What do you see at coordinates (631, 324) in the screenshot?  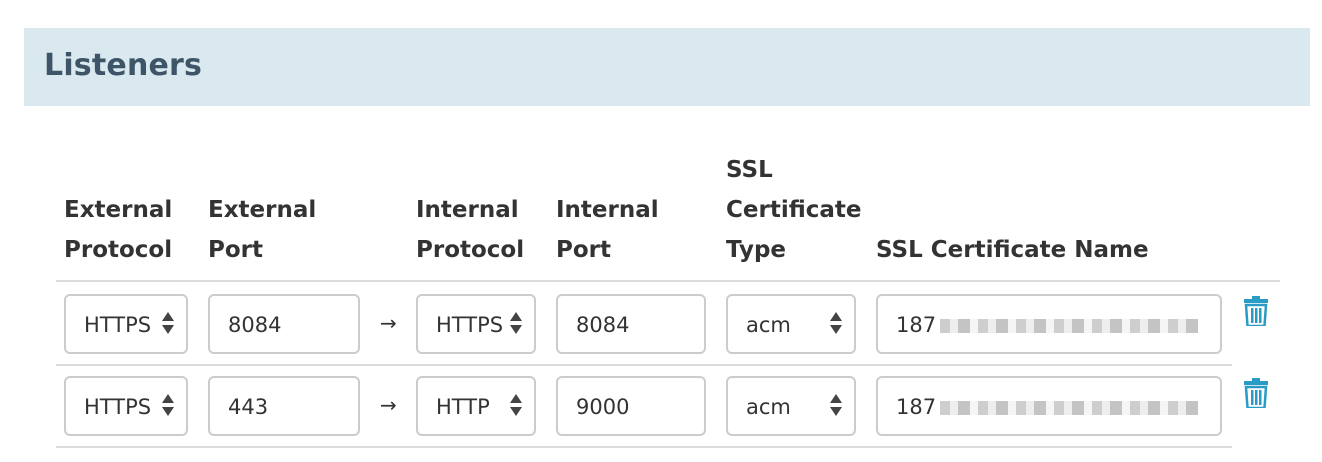 I see `internal-port-input: 8084` at bounding box center [631, 324].